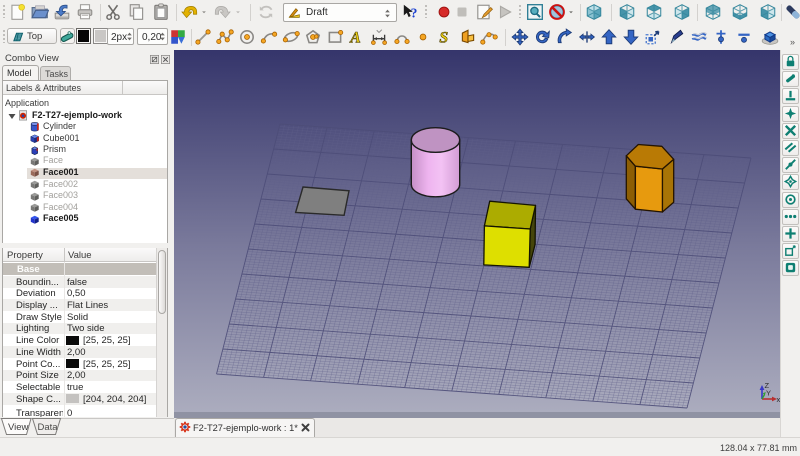  What do you see at coordinates (355, 38) in the screenshot?
I see `svg-text: A` at bounding box center [355, 38].